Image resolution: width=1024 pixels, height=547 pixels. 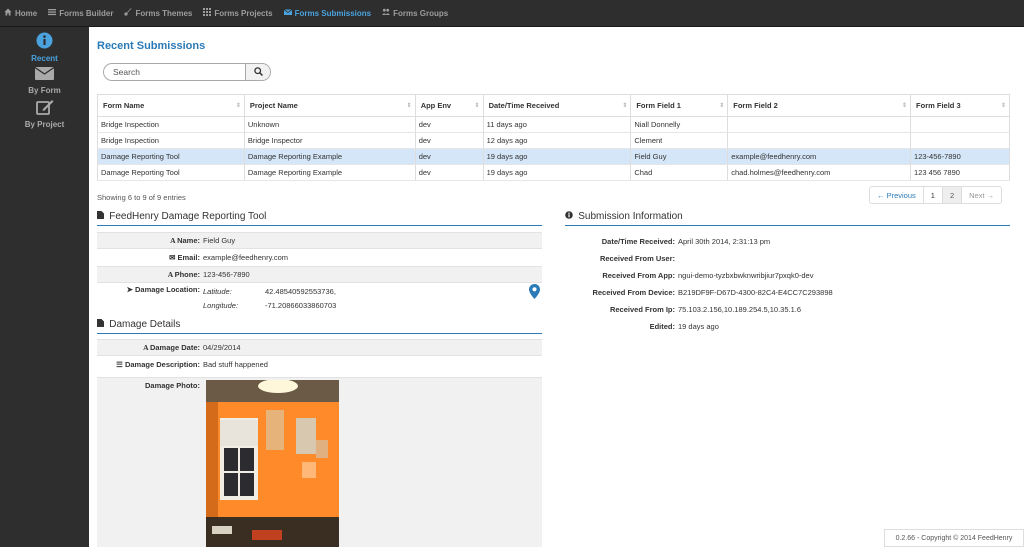 What do you see at coordinates (755, 105) in the screenshot?
I see `column-header-label: Form Field 2` at bounding box center [755, 105].